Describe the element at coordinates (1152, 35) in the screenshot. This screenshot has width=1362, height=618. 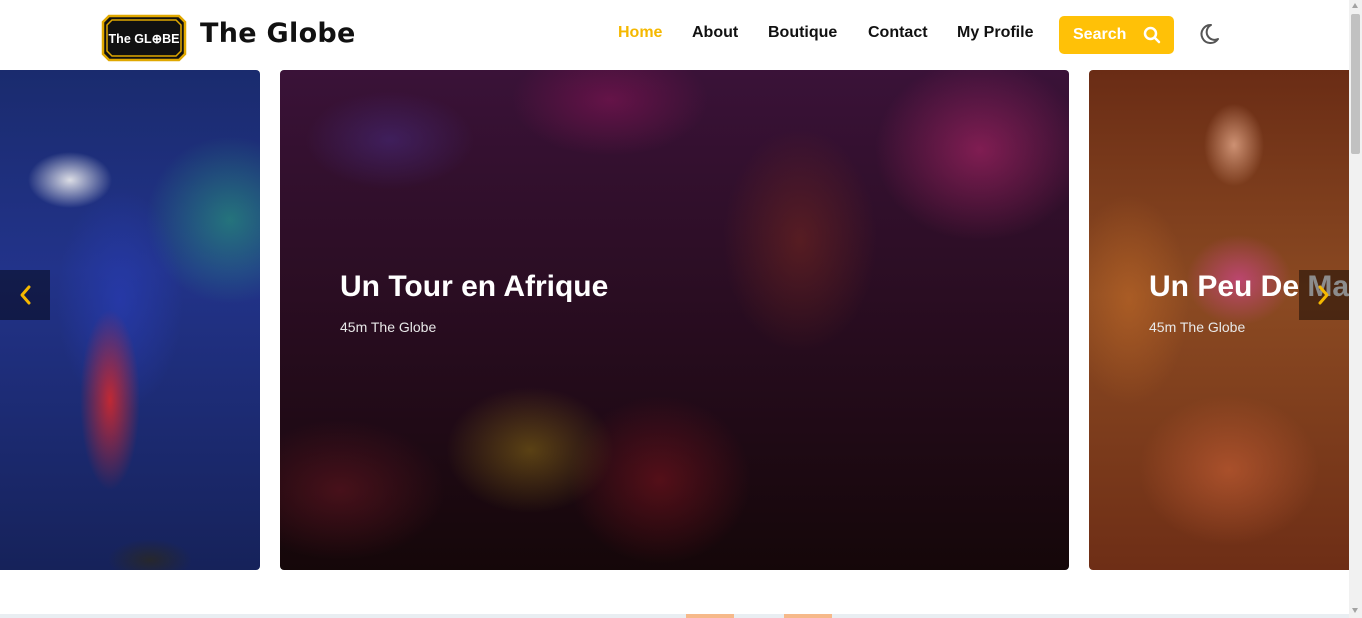
I see `search-icon` at that location.